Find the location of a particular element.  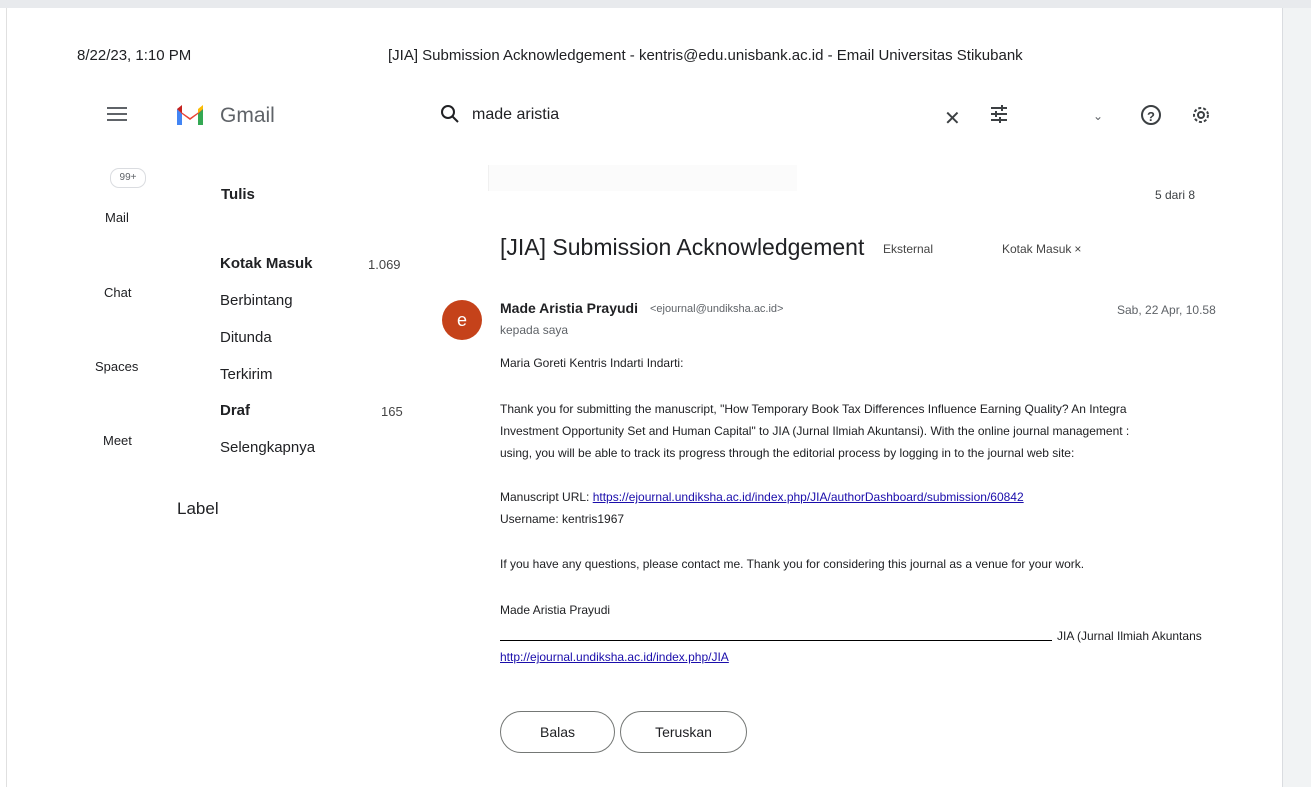

nav-item-drafts: Draf is located at coordinates (235, 410).